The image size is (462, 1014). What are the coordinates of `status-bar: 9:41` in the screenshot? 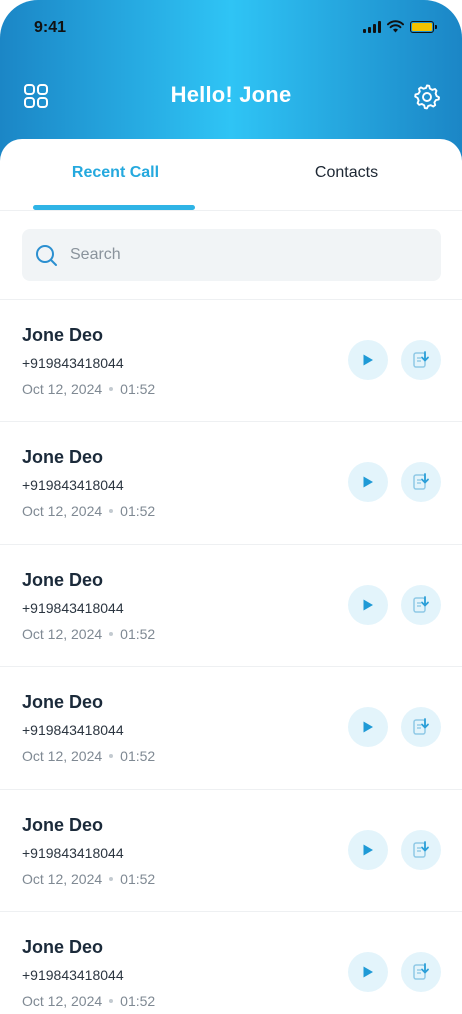 It's located at (231, 28).